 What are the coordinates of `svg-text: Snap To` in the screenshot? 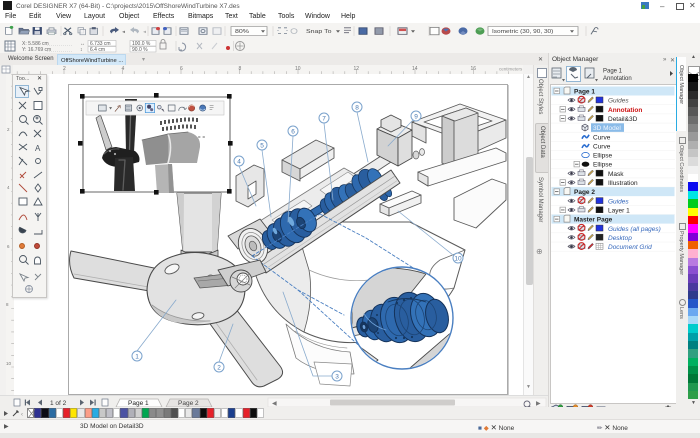 It's located at (319, 32).